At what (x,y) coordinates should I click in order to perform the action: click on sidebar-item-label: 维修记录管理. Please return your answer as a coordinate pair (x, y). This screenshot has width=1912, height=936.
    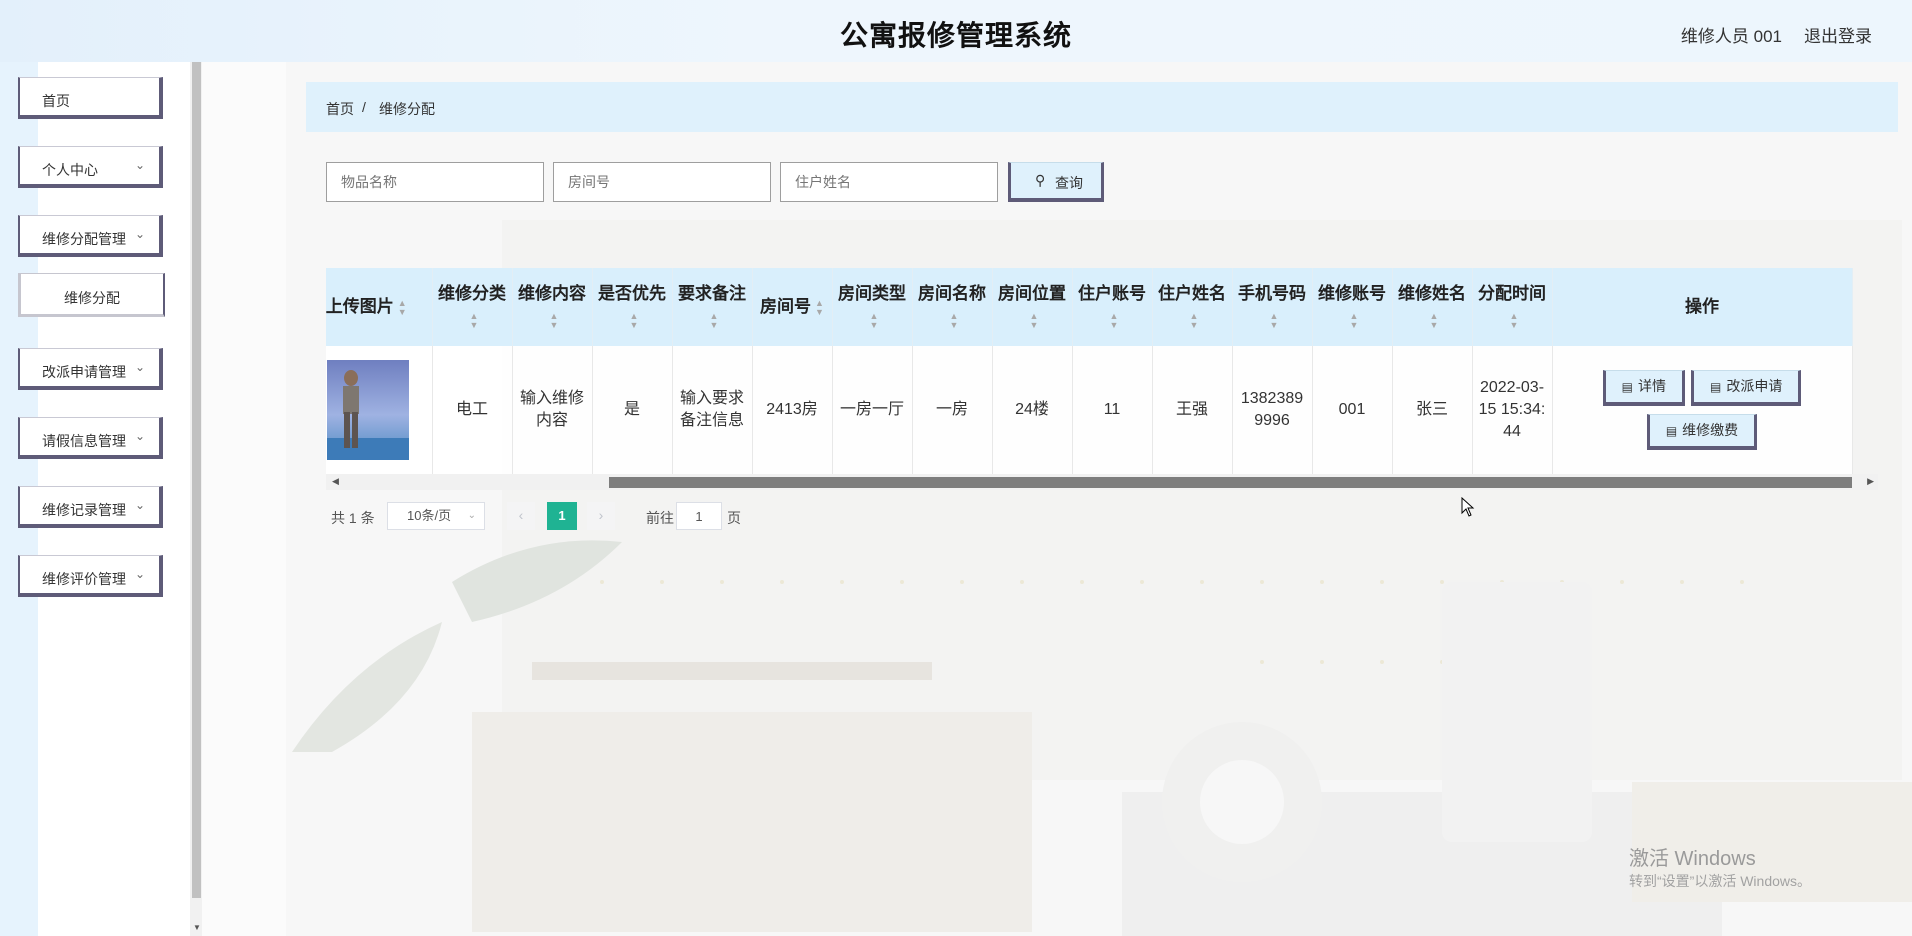
    Looking at the image, I should click on (84, 510).